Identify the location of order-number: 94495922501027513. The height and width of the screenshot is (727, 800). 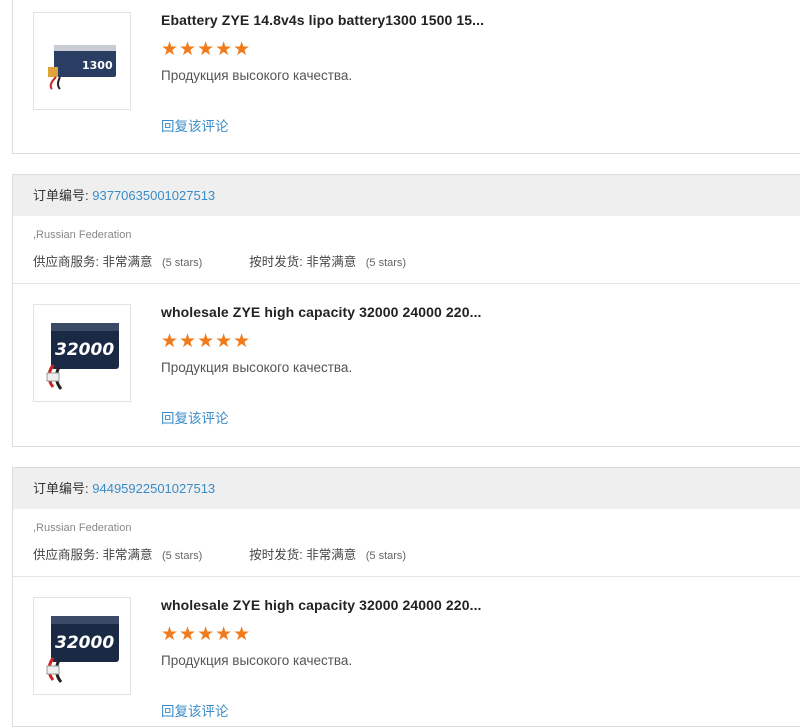
(153, 488).